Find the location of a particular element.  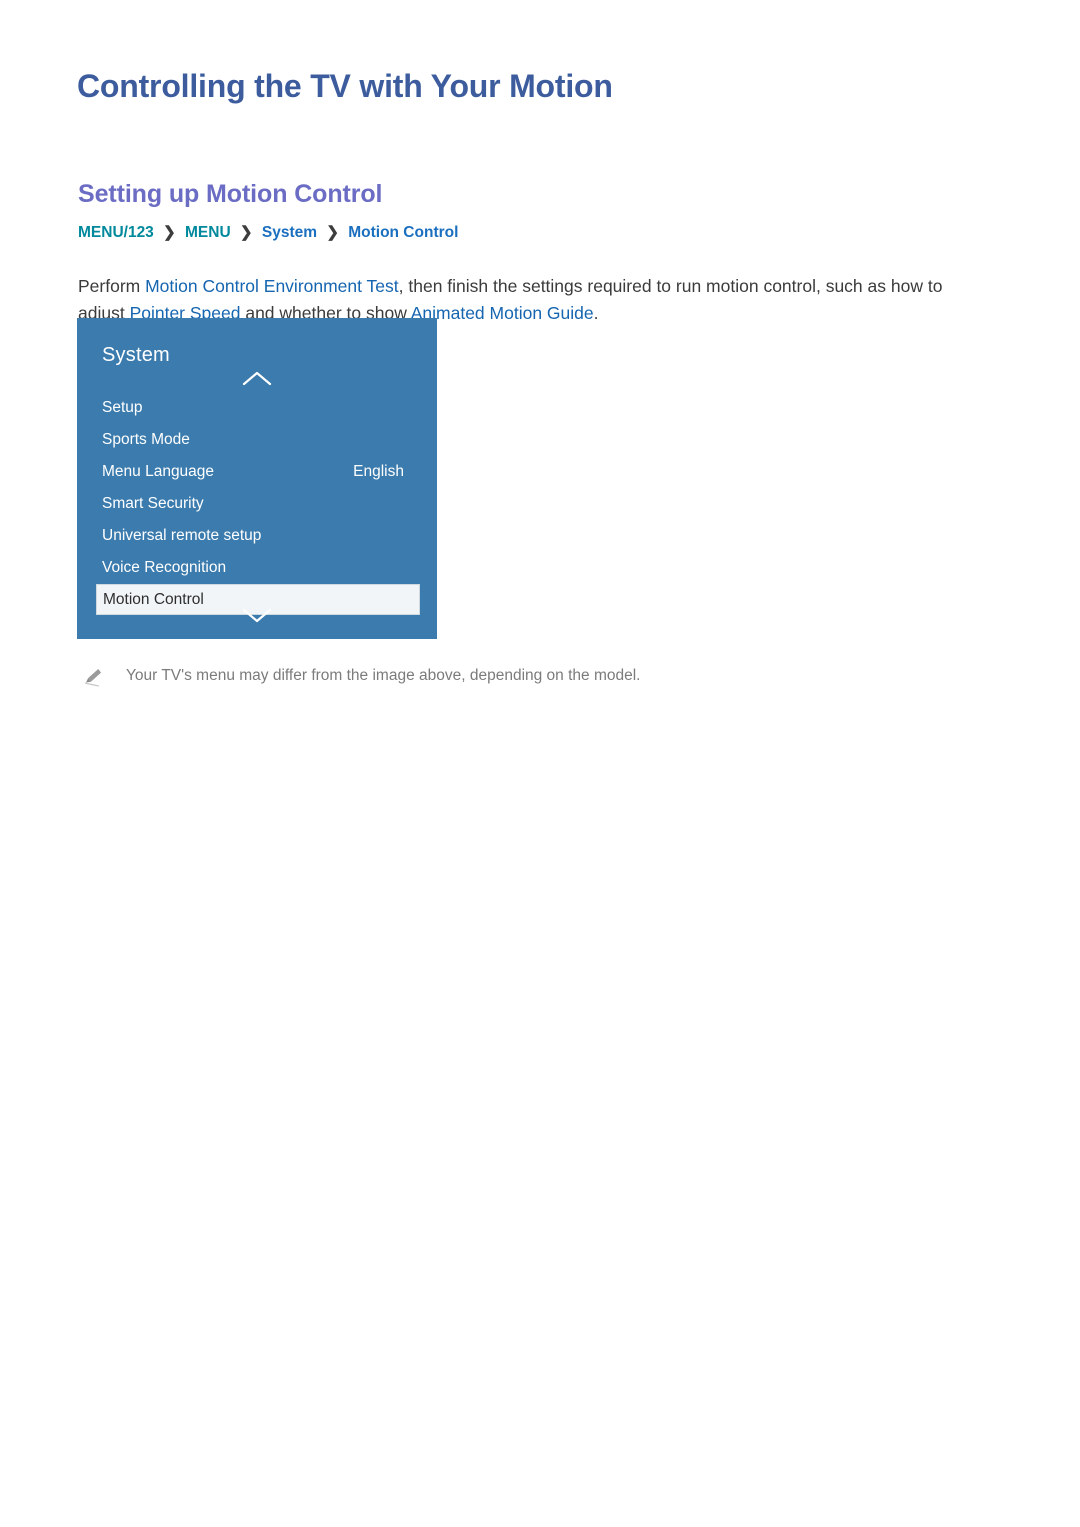

breadcrumb-item-motion-control: Motion Control is located at coordinates (403, 232).